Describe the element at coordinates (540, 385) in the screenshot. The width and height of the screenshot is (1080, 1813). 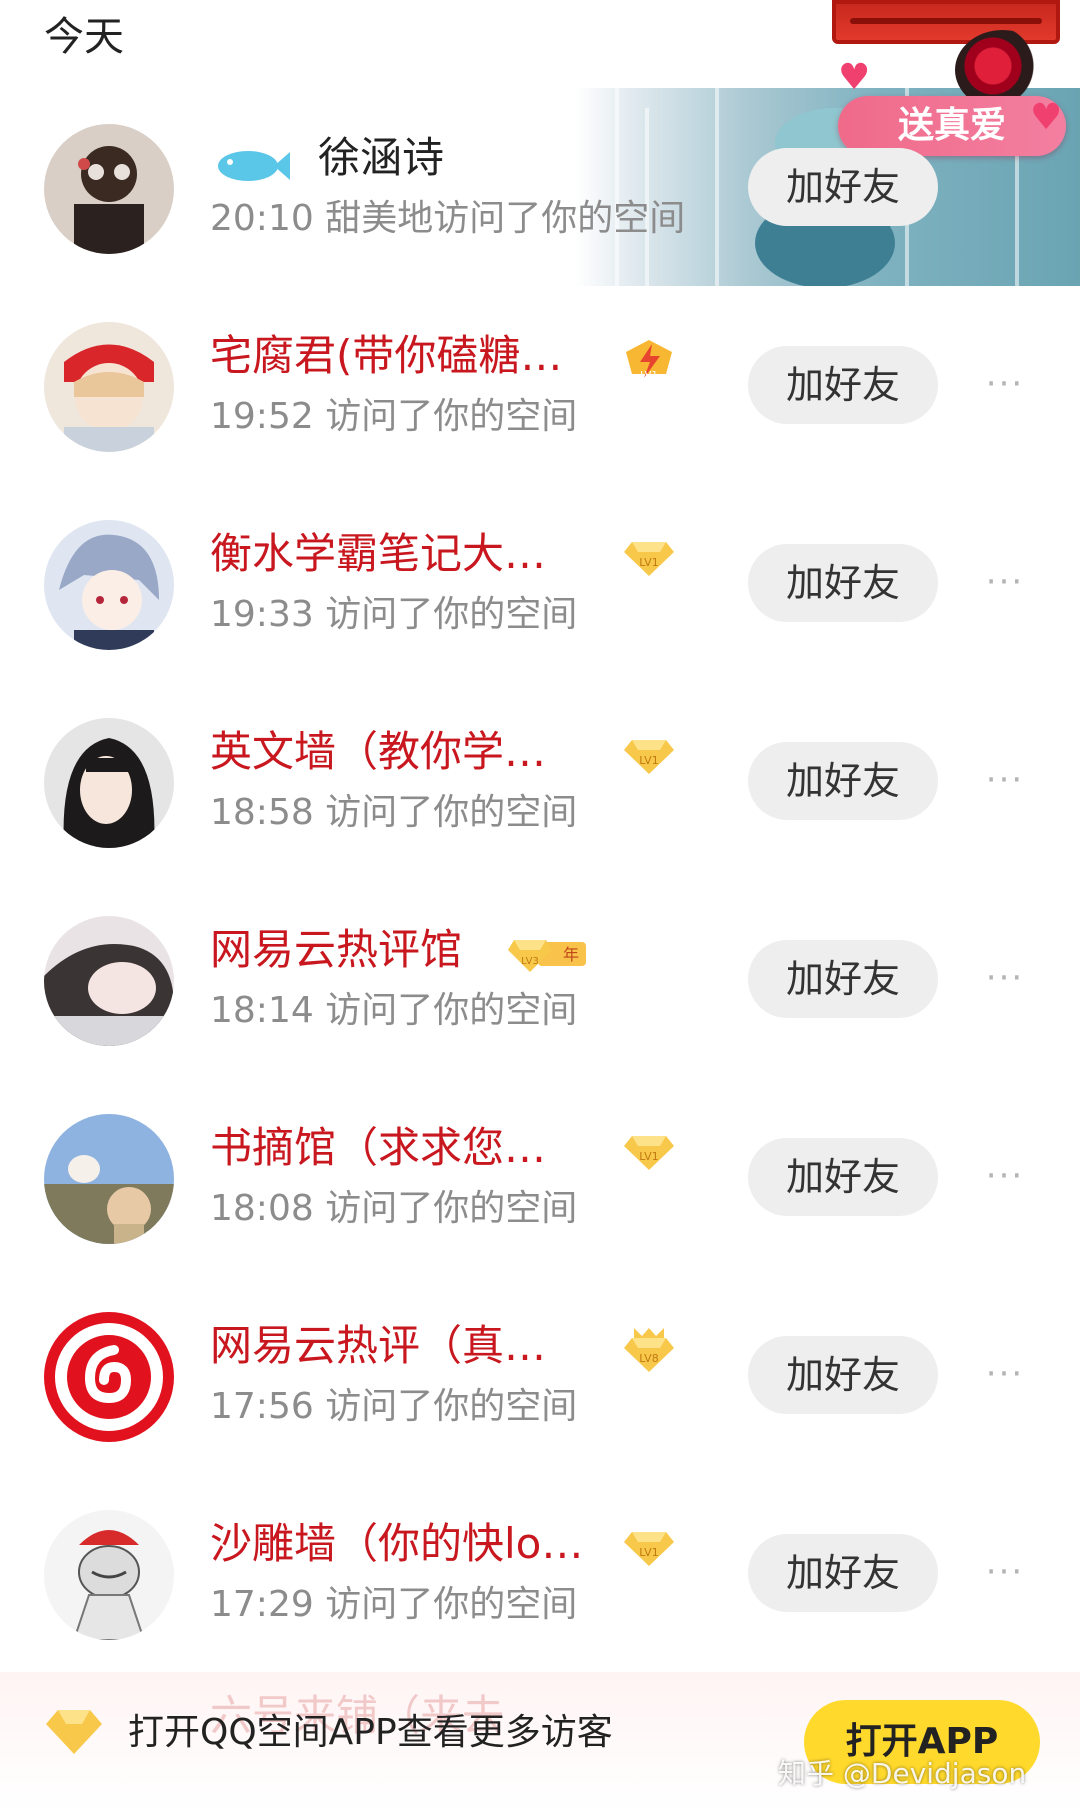
I see `visitor-row: 宅腐君(带你磕糖… LV1 19:52 访问了你的空间 加好友 ···` at that location.